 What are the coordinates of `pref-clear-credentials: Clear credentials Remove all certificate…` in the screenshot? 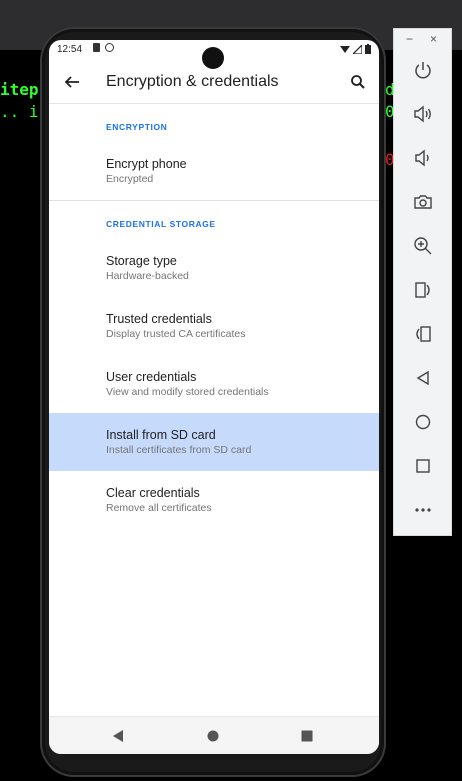 It's located at (214, 500).